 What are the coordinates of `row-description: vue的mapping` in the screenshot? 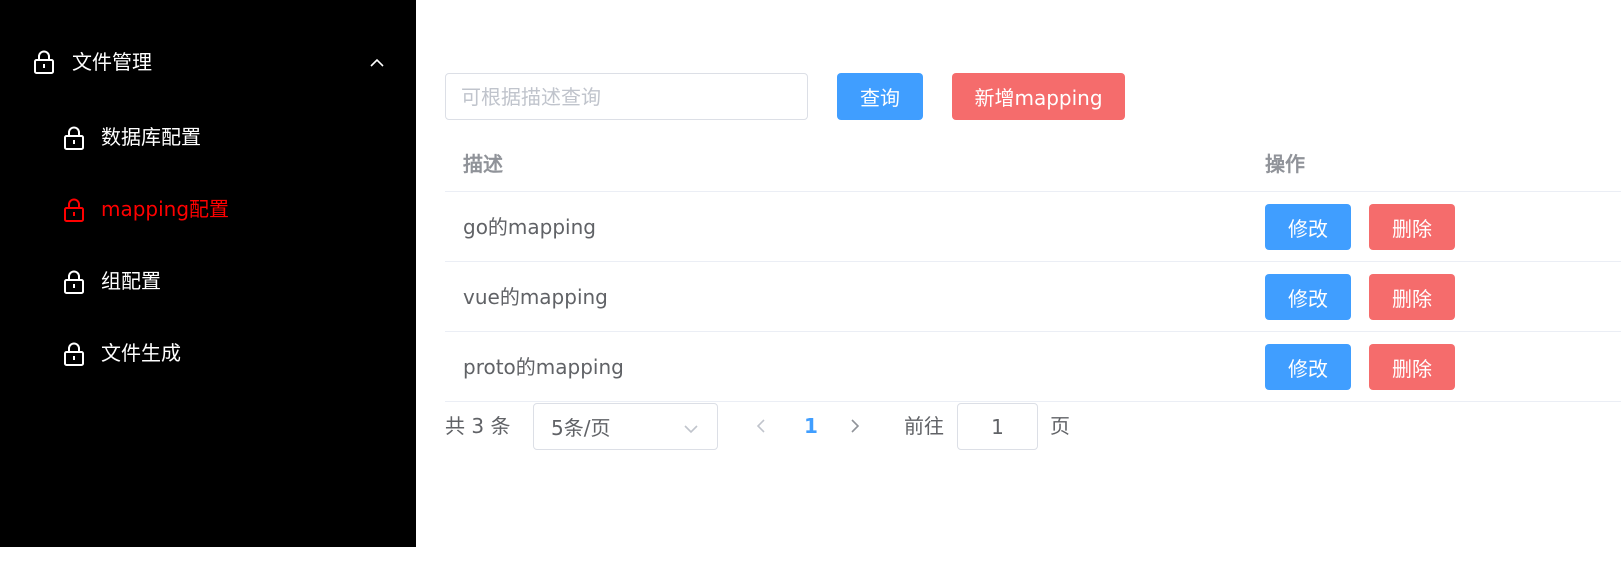 It's located at (535, 297).